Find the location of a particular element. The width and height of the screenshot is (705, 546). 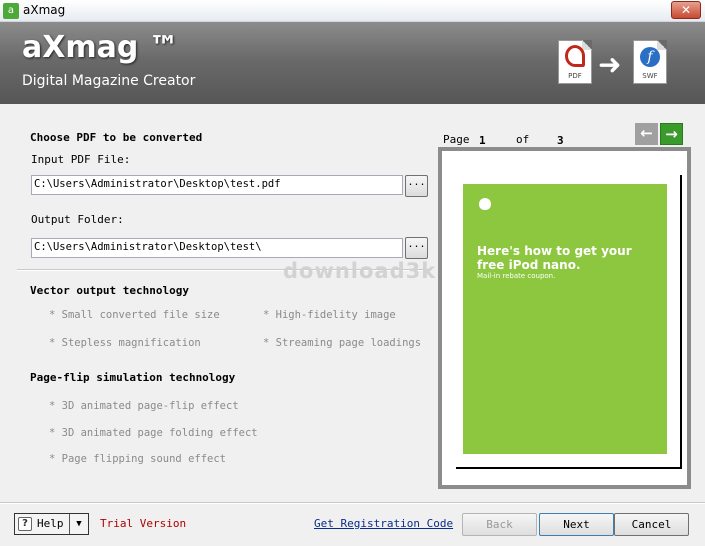

registration-link: Get Registration Code is located at coordinates (383, 523).